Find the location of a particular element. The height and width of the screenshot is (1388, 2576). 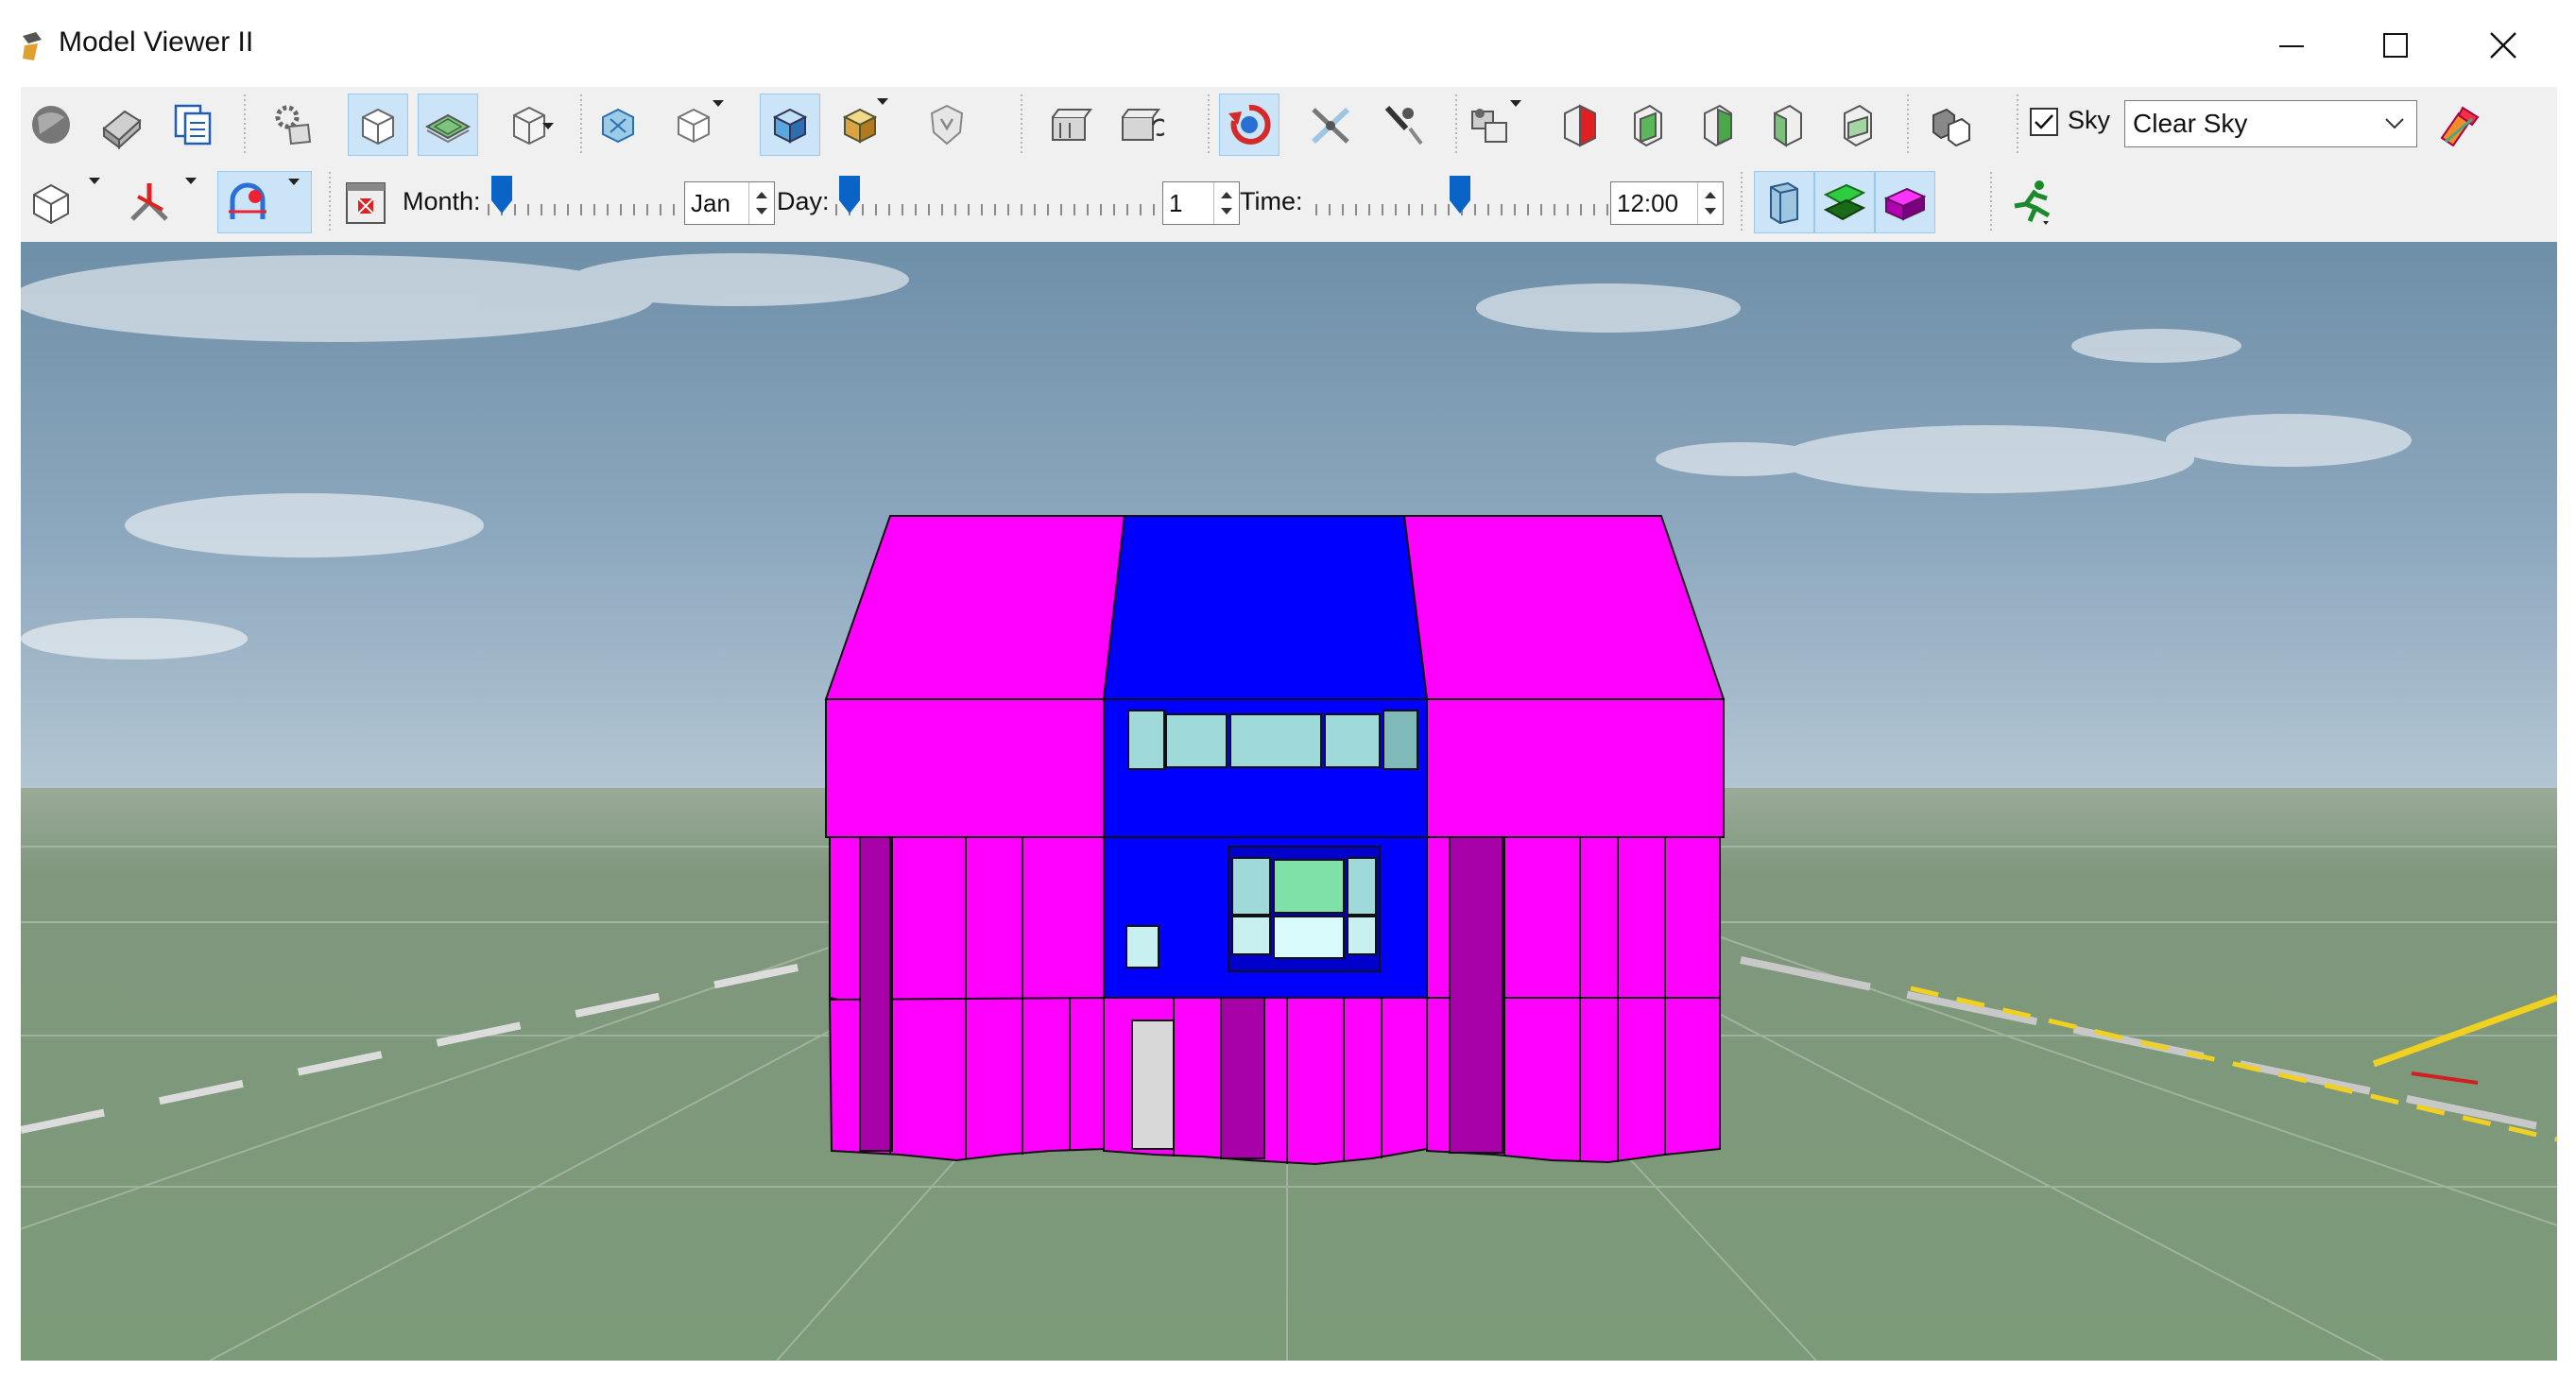

copy-button is located at coordinates (193, 125).